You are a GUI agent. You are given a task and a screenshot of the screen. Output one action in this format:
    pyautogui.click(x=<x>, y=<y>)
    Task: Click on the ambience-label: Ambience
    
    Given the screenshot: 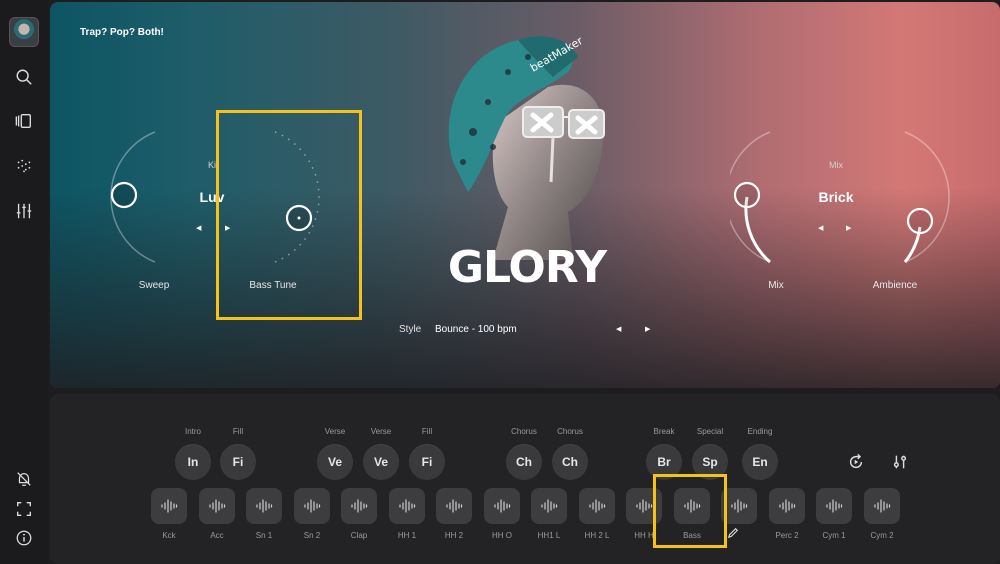 What is the action you would take?
    pyautogui.click(x=895, y=285)
    